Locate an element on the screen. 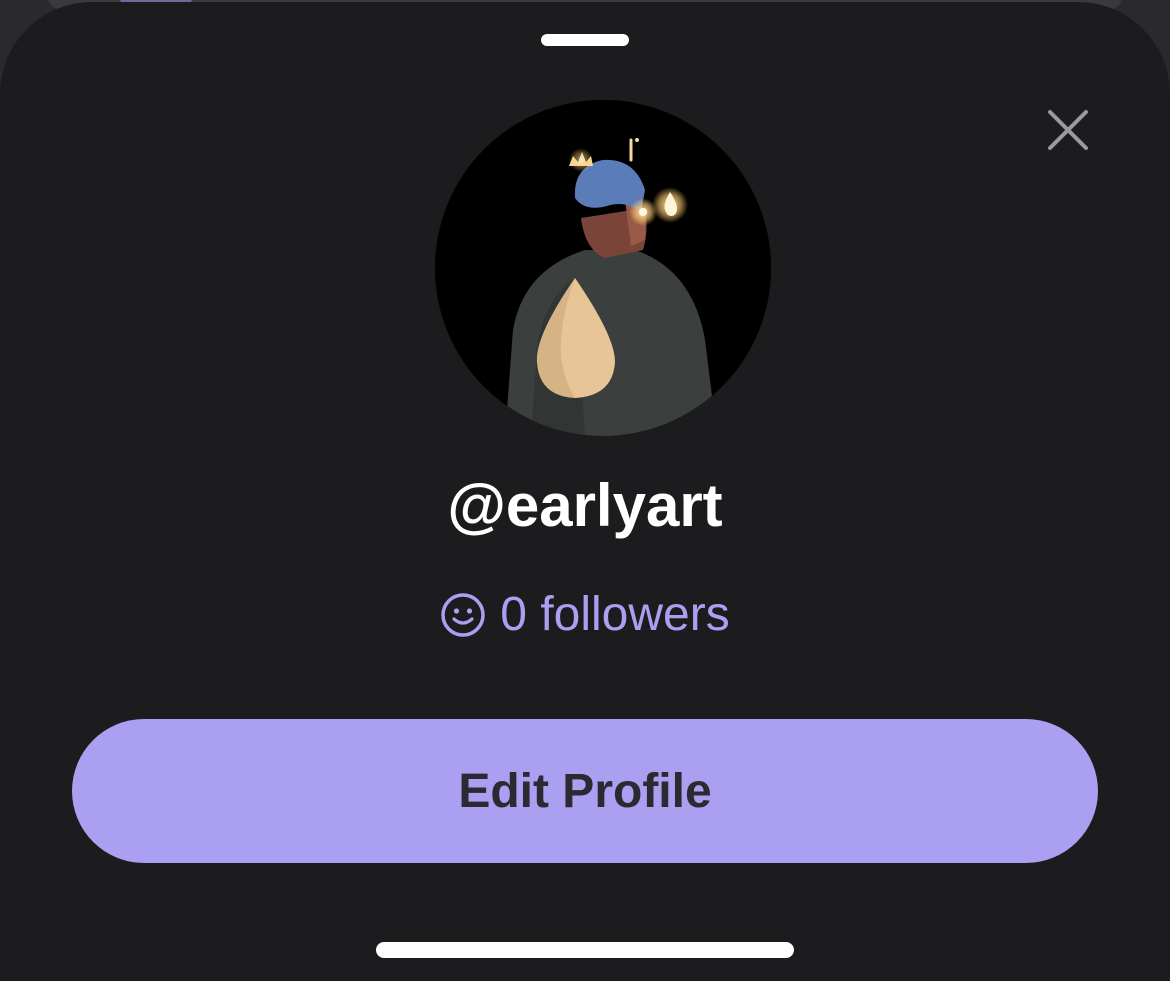 The width and height of the screenshot is (1170, 981). close-icon is located at coordinates (1068, 130).